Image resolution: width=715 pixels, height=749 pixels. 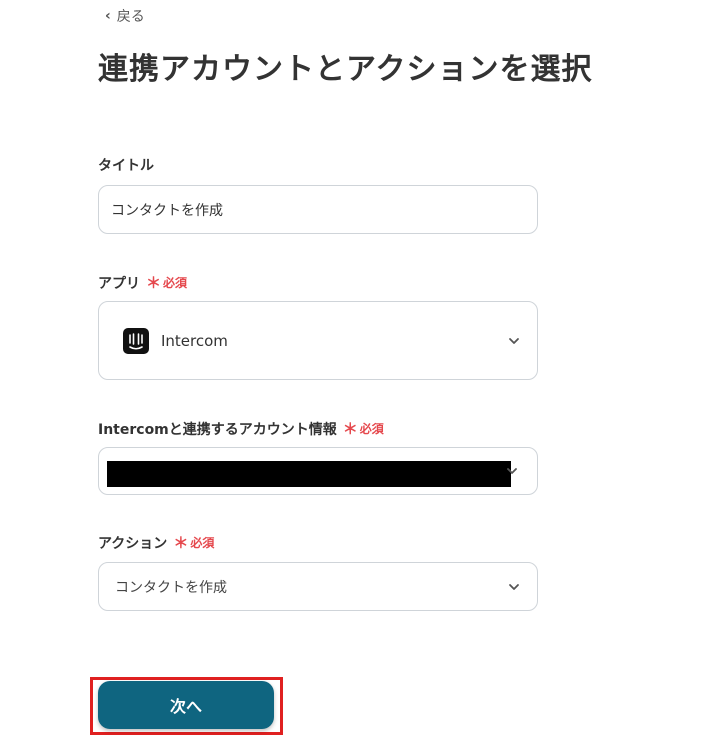 I want to click on back-link: ‹ 戻る, so click(x=125, y=16).